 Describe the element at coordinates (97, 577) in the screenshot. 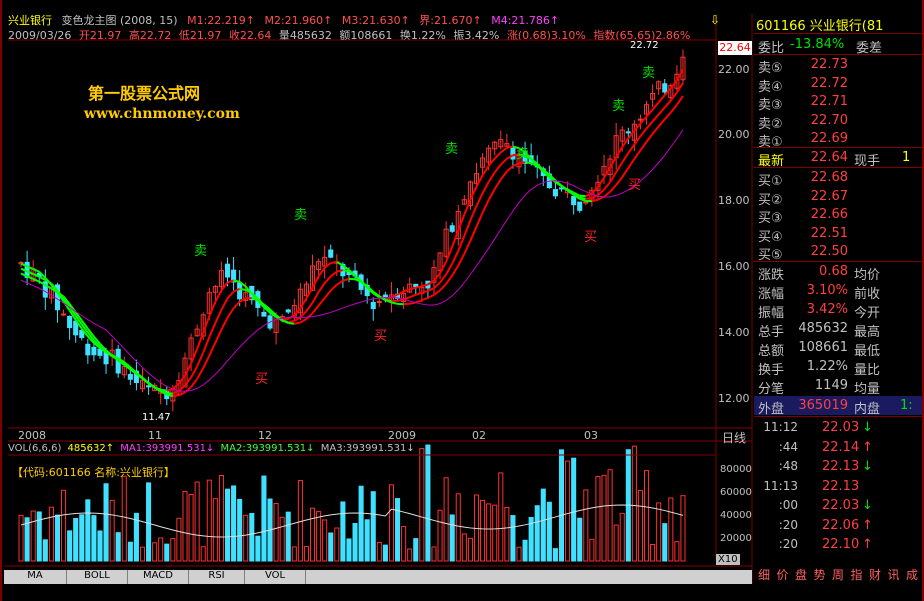

I see `tab-boll: BOLL` at that location.